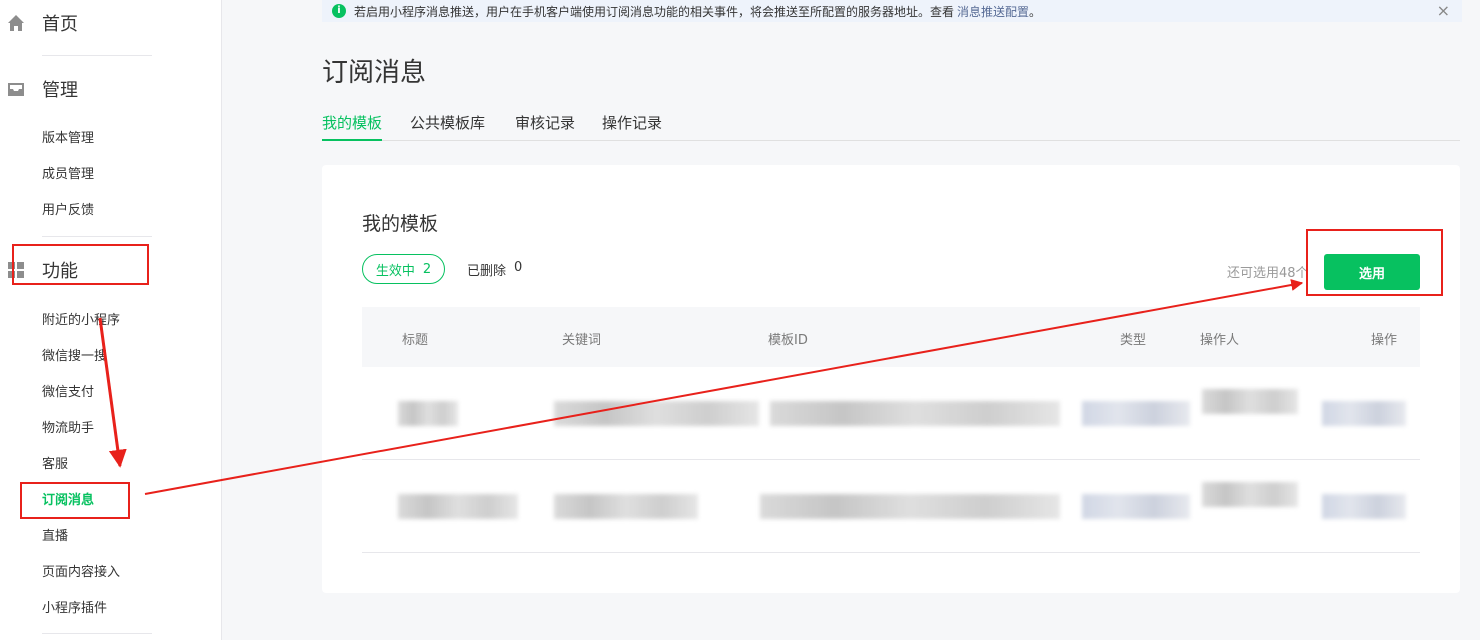 The height and width of the screenshot is (640, 1480). Describe the element at coordinates (891, 337) in the screenshot. I see `table-header: 标题 关键词 模板ID 类型 操作人 操作` at that location.